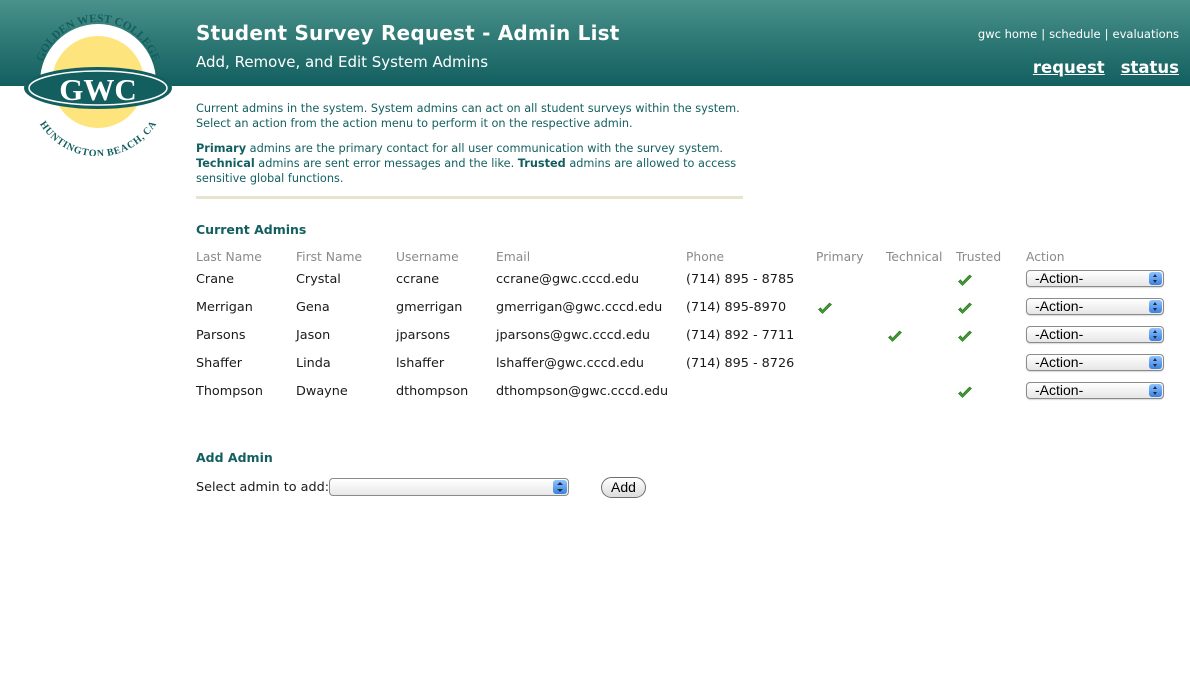 Image resolution: width=1190 pixels, height=696 pixels. I want to click on column-header-last-name: Last Name, so click(229, 257).